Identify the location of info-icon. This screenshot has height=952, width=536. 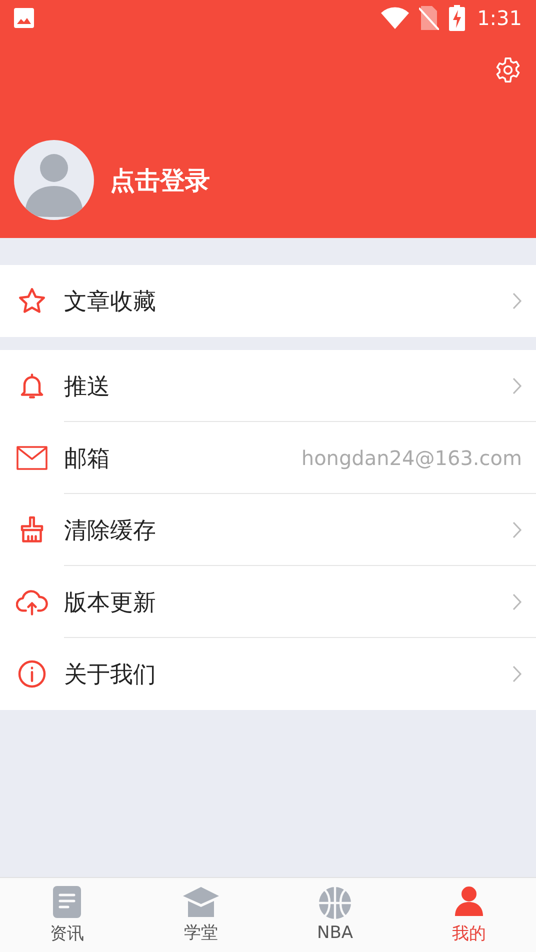
(32, 674).